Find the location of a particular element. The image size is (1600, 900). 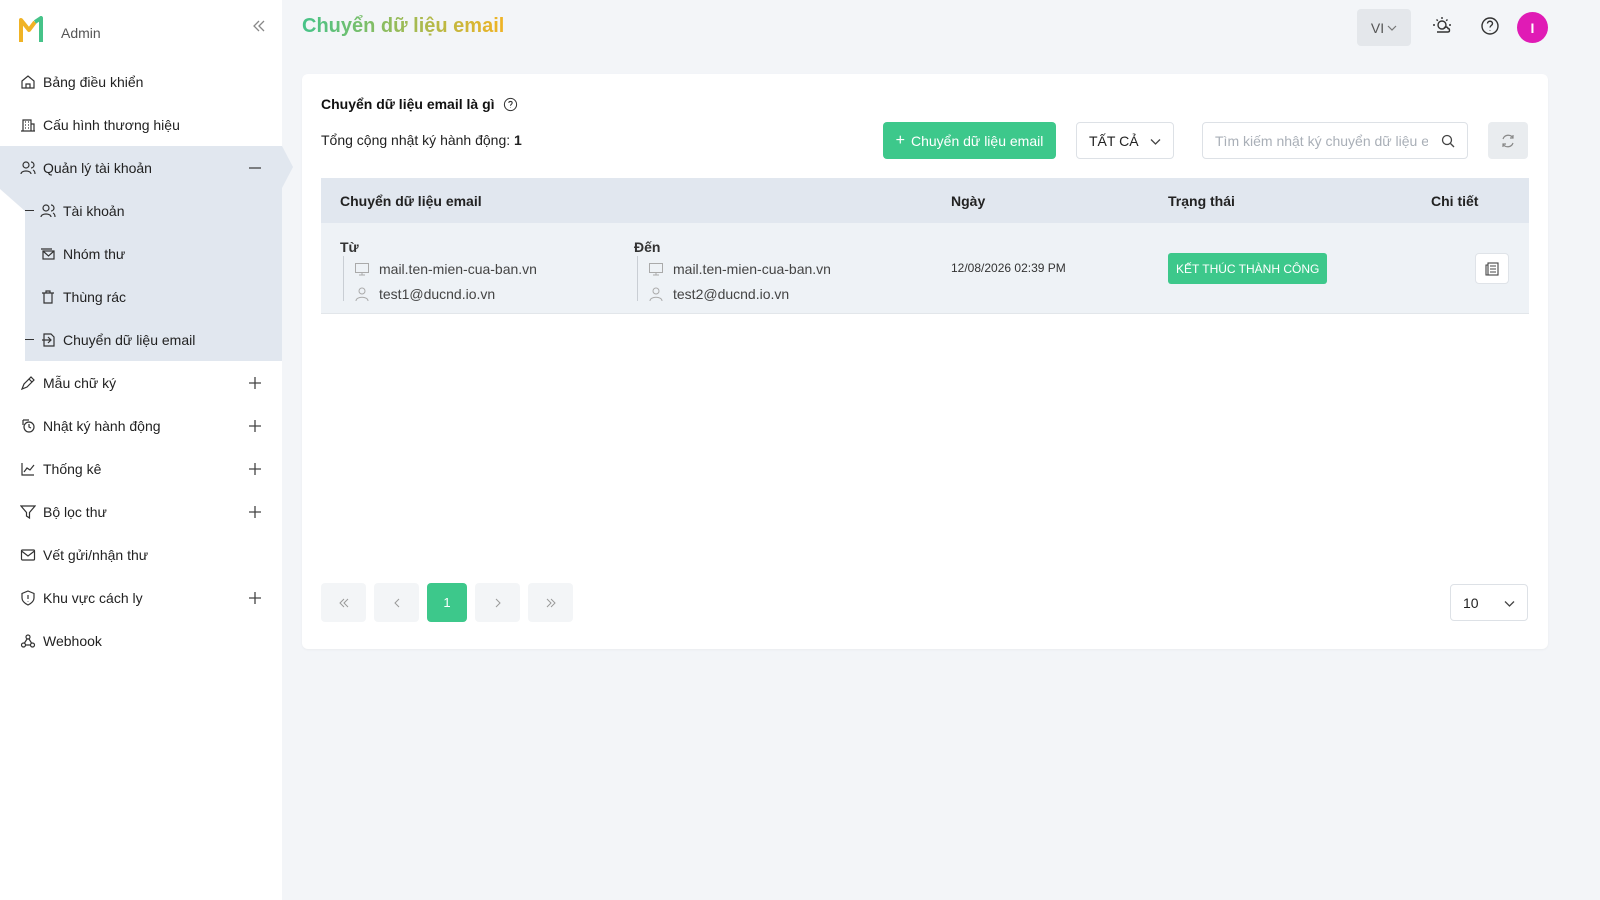

page-button-current: 1 is located at coordinates (447, 602).